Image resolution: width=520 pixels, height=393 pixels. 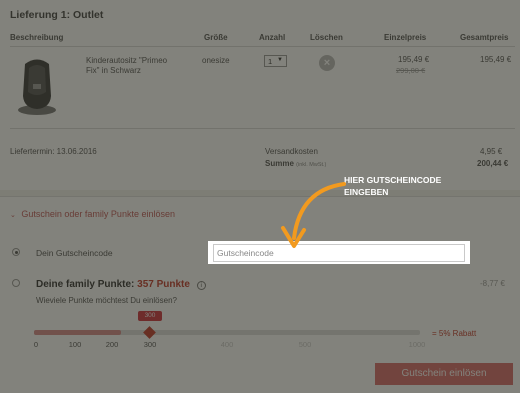 I want to click on car-seat-image, so click(x=37, y=87).